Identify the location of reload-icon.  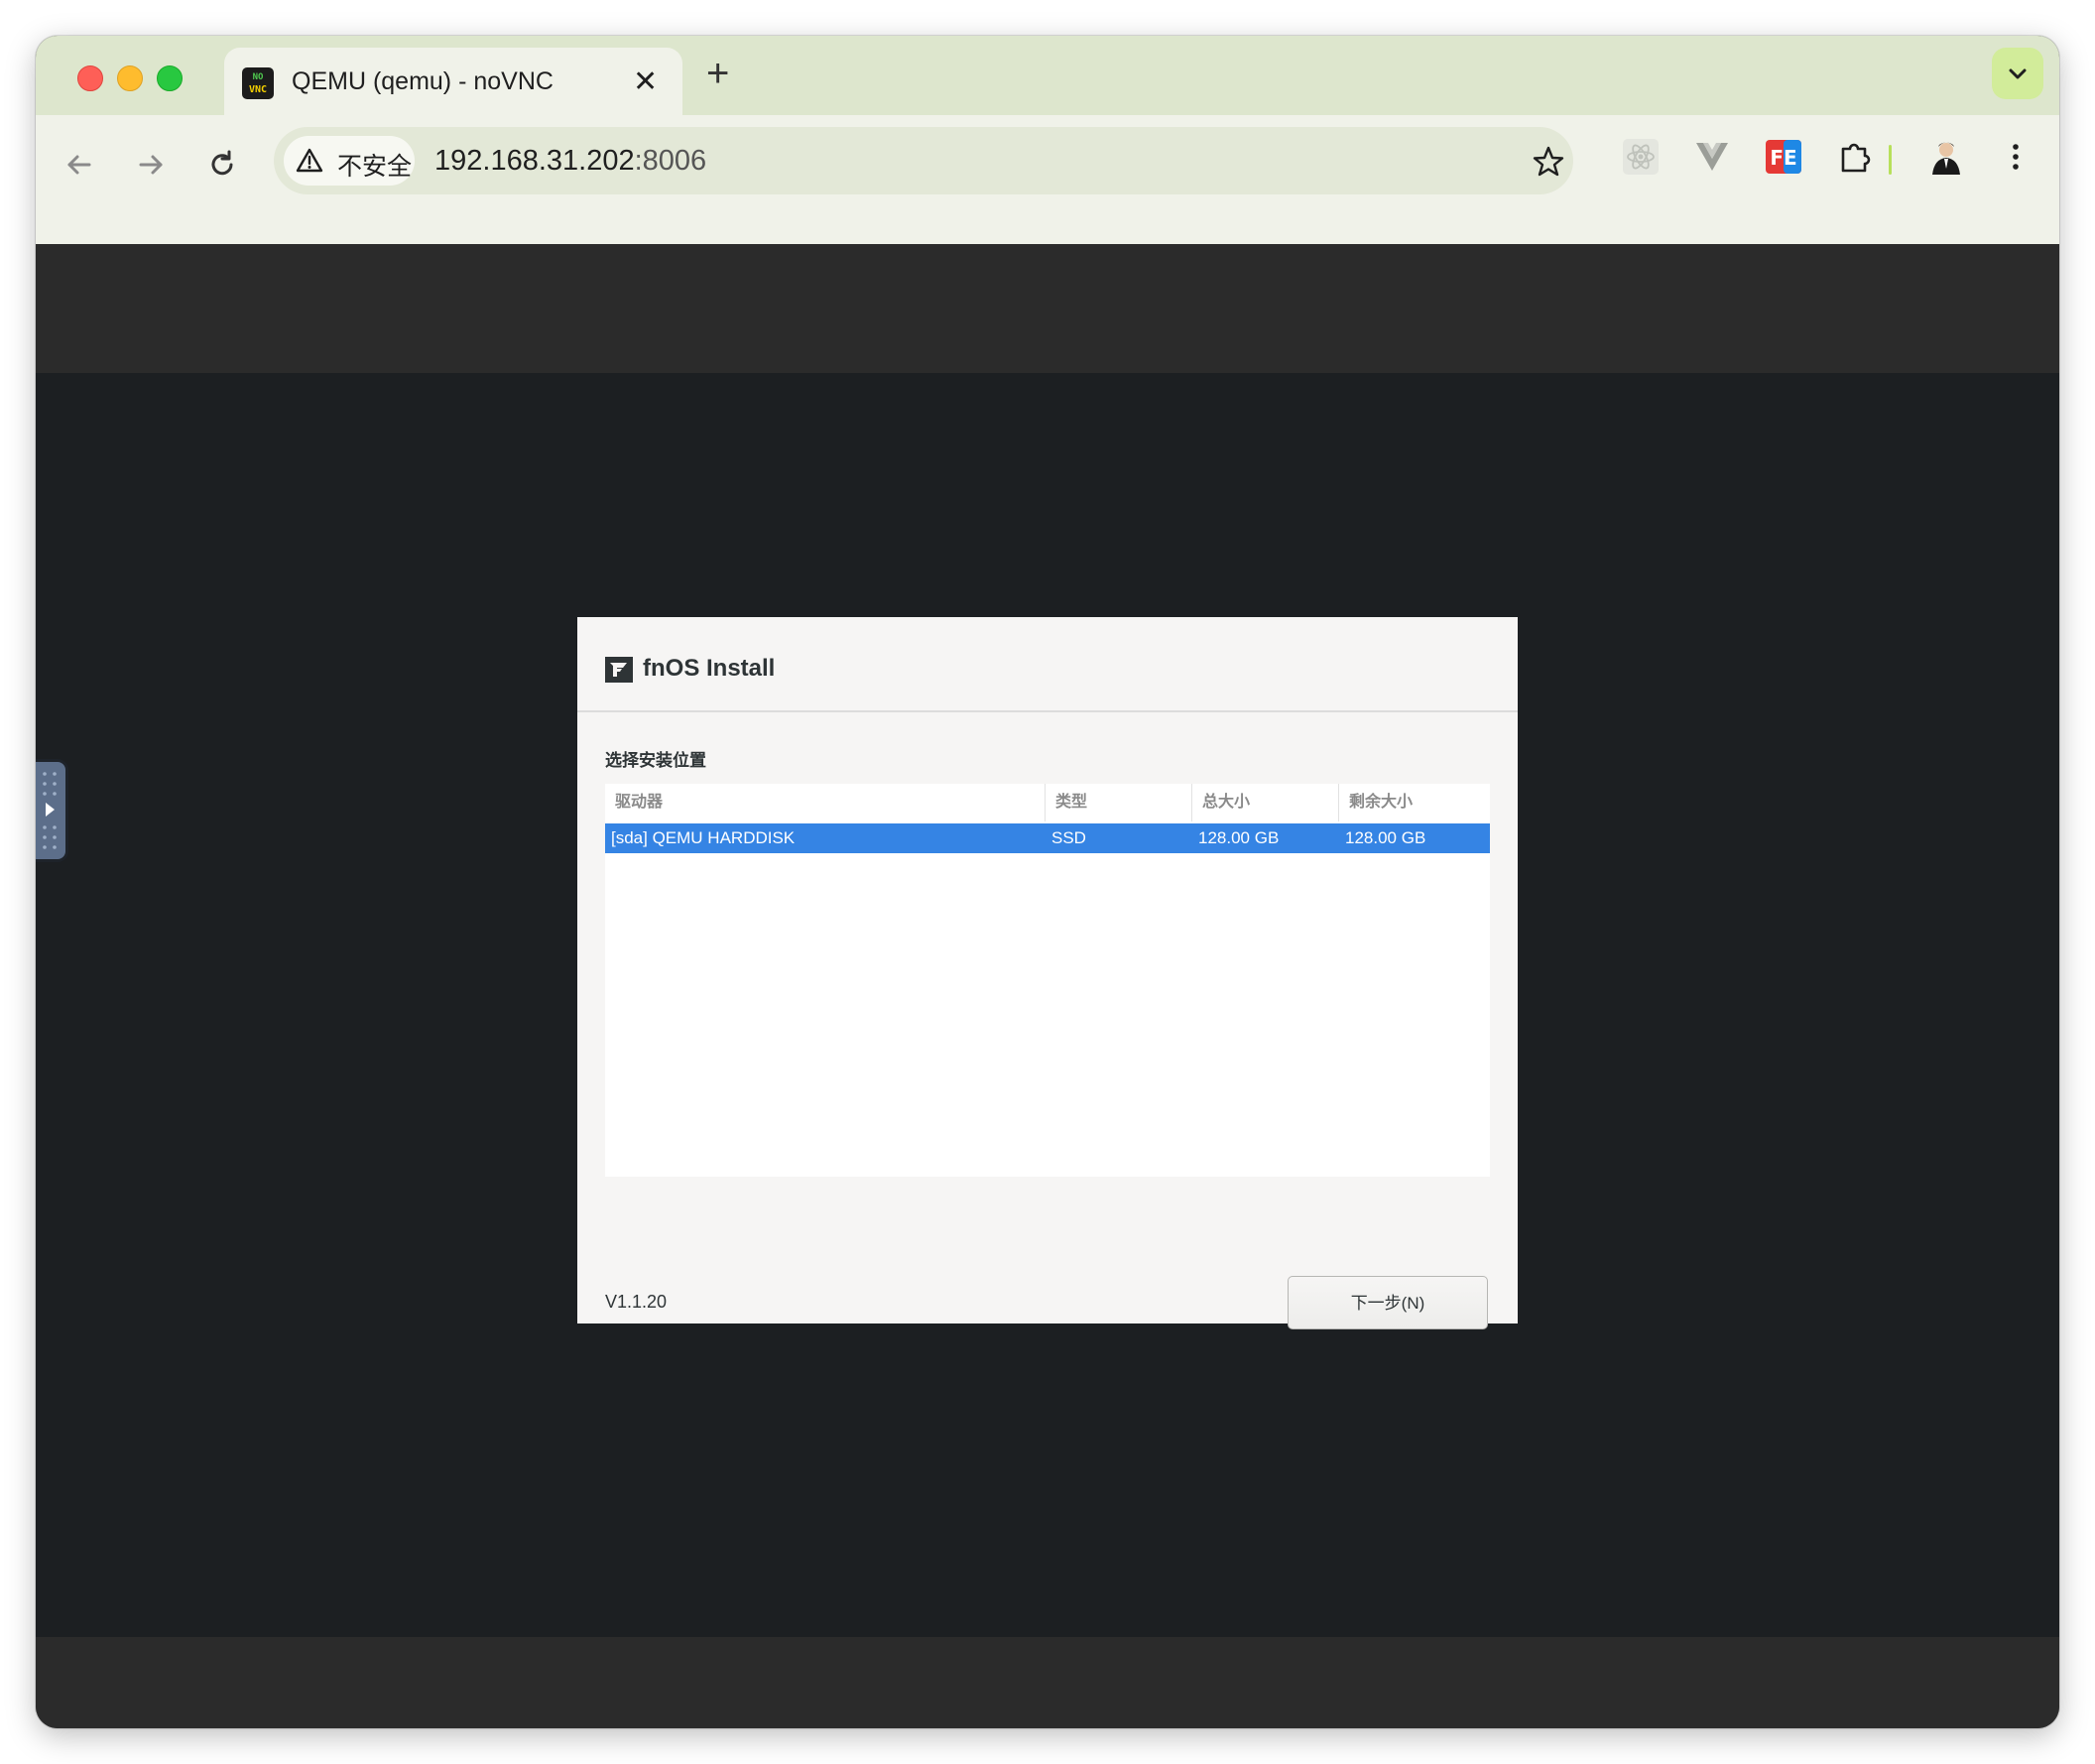
(222, 165).